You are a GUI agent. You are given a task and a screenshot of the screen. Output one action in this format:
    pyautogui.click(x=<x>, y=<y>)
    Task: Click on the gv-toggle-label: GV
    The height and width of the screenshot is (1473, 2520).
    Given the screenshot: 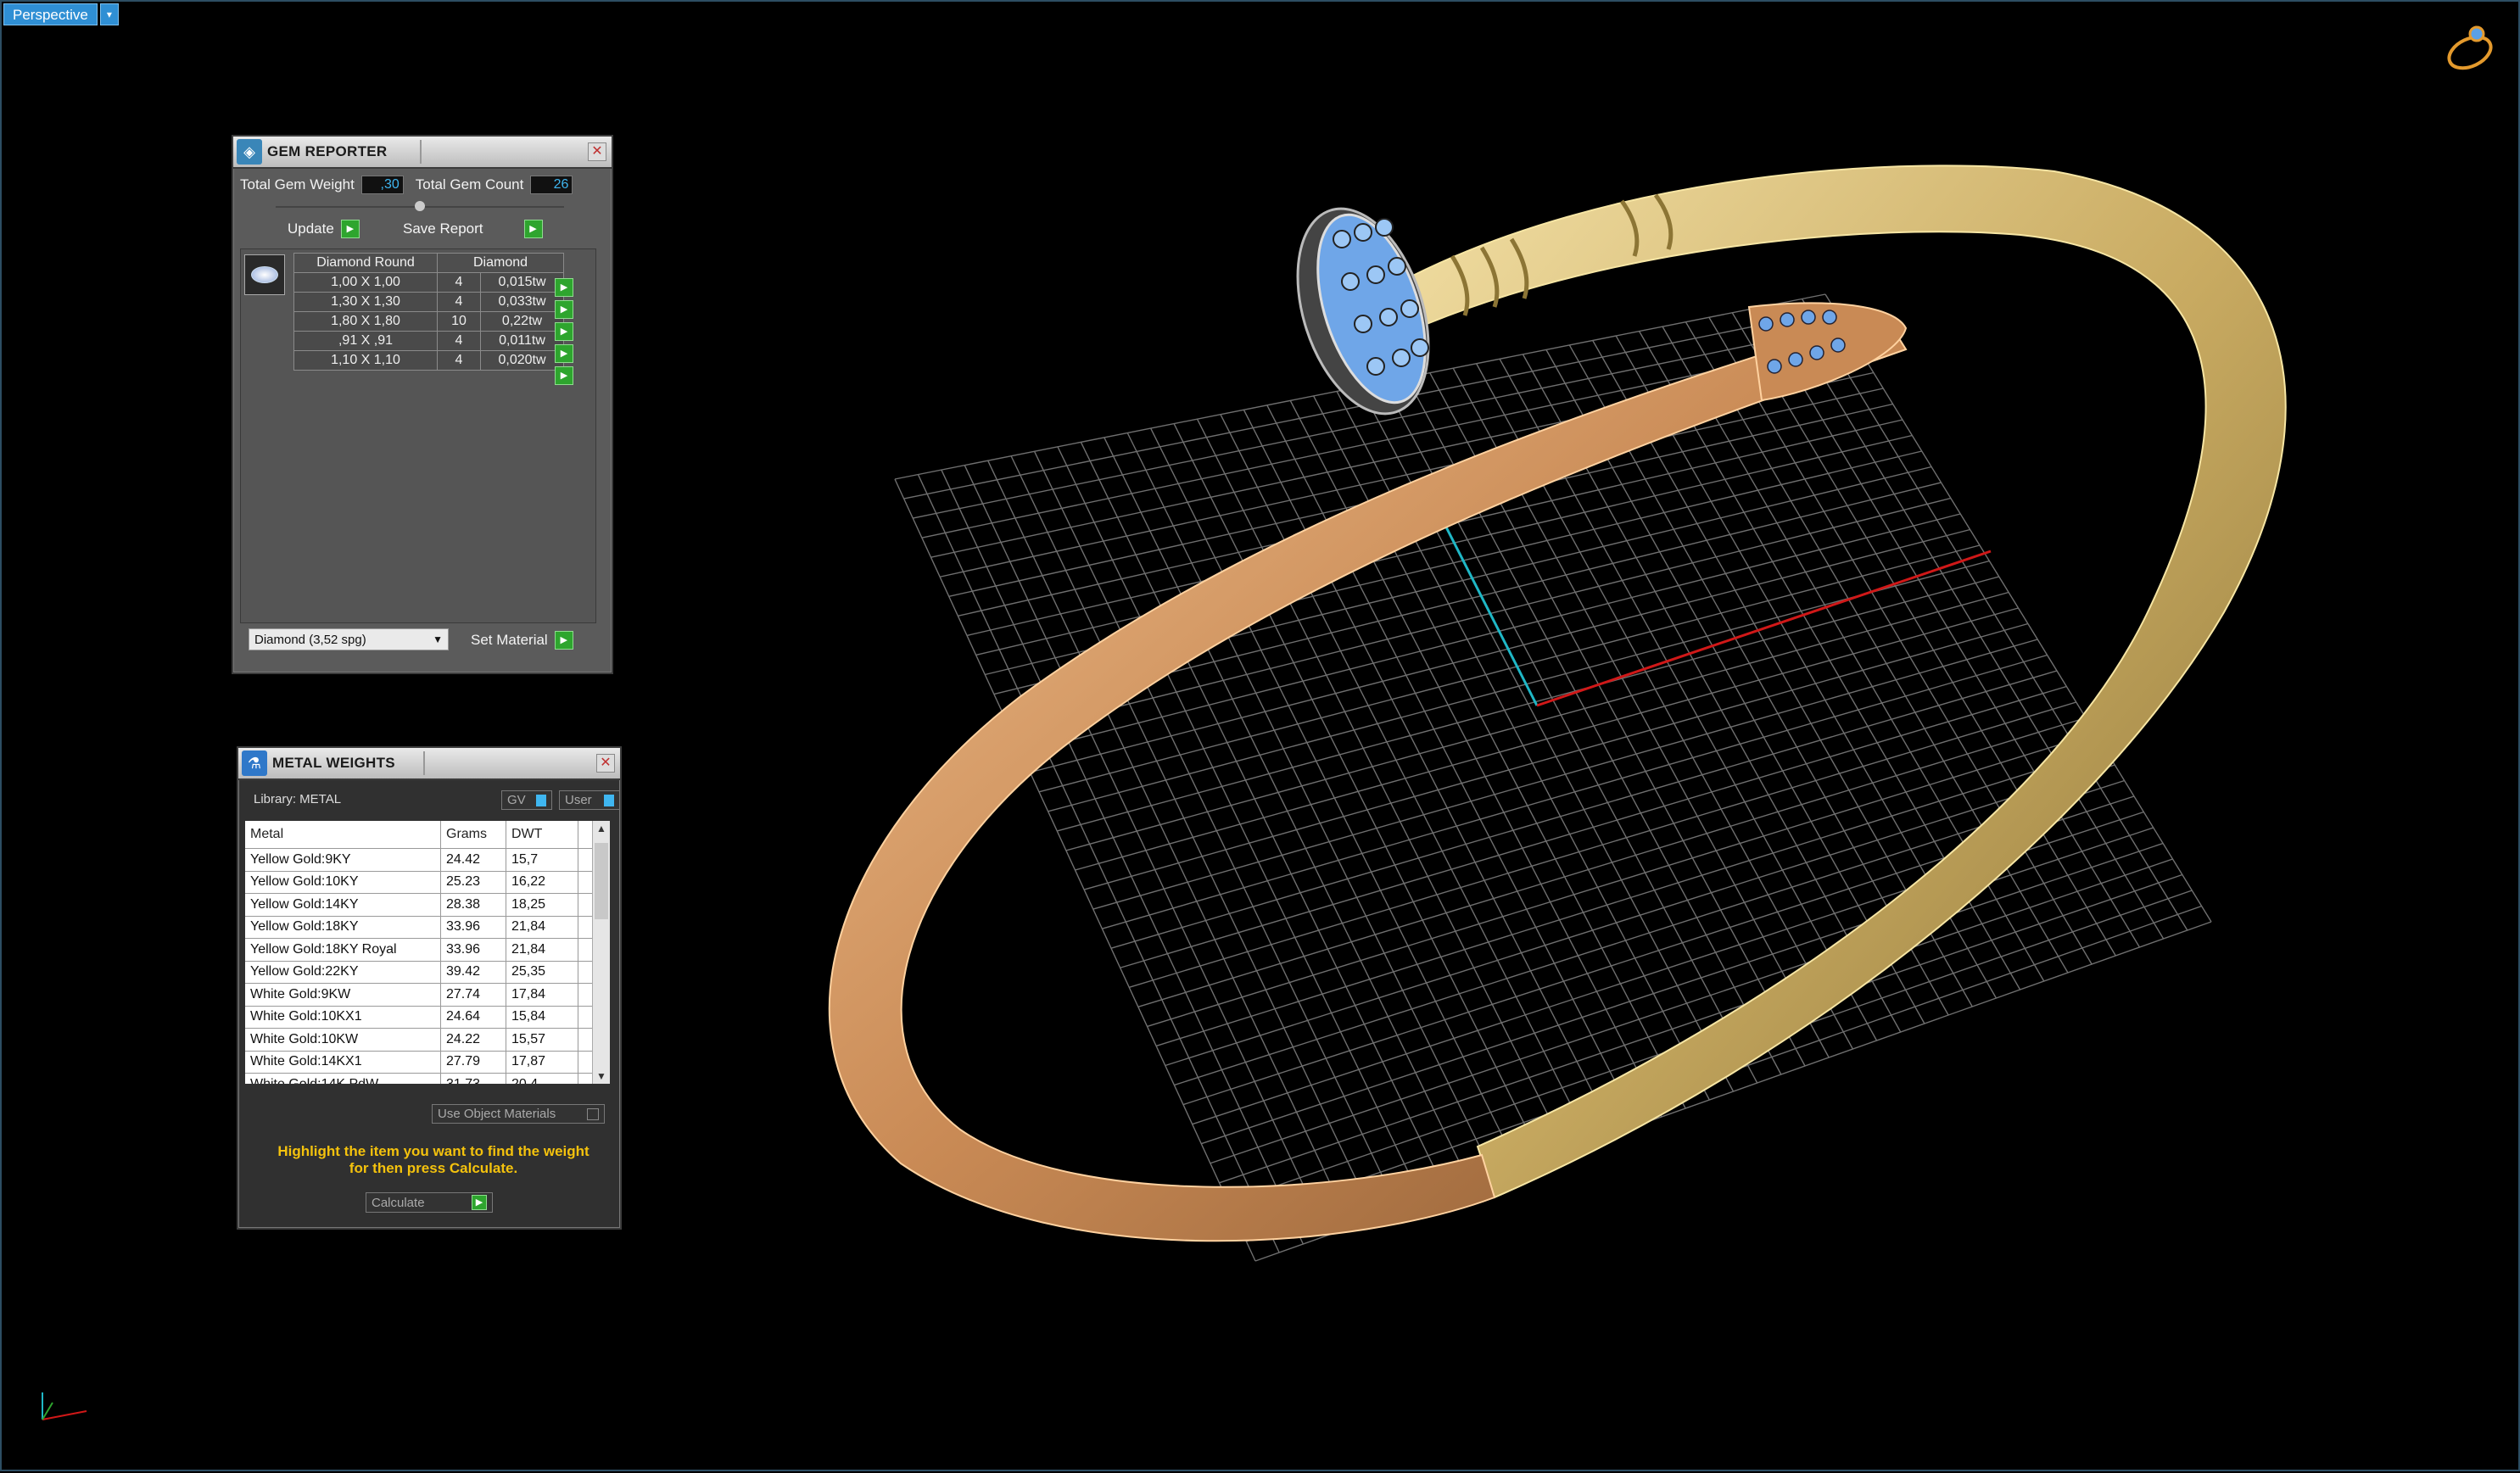 What is the action you would take?
    pyautogui.click(x=516, y=800)
    